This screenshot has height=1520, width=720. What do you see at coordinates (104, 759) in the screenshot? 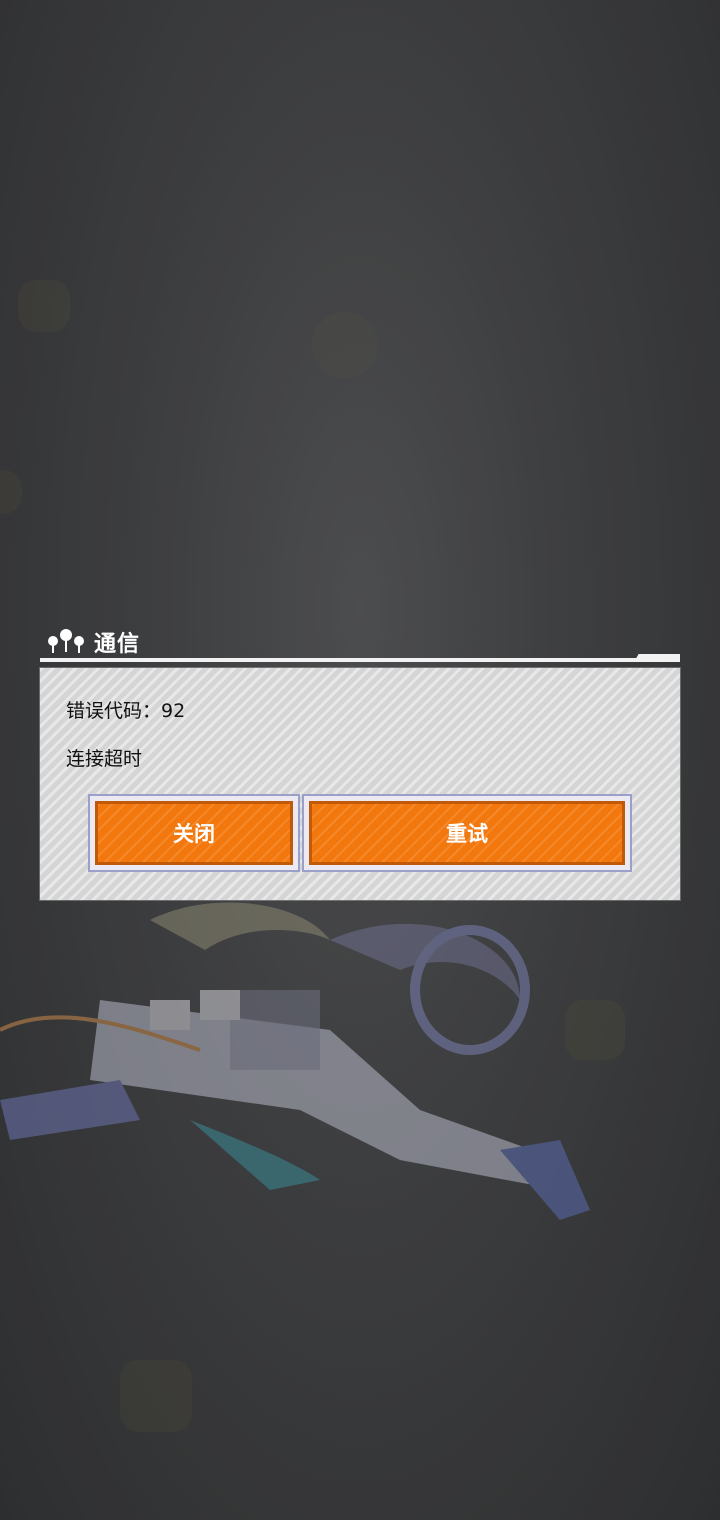
I see `error-message-text: 连接超时` at bounding box center [104, 759].